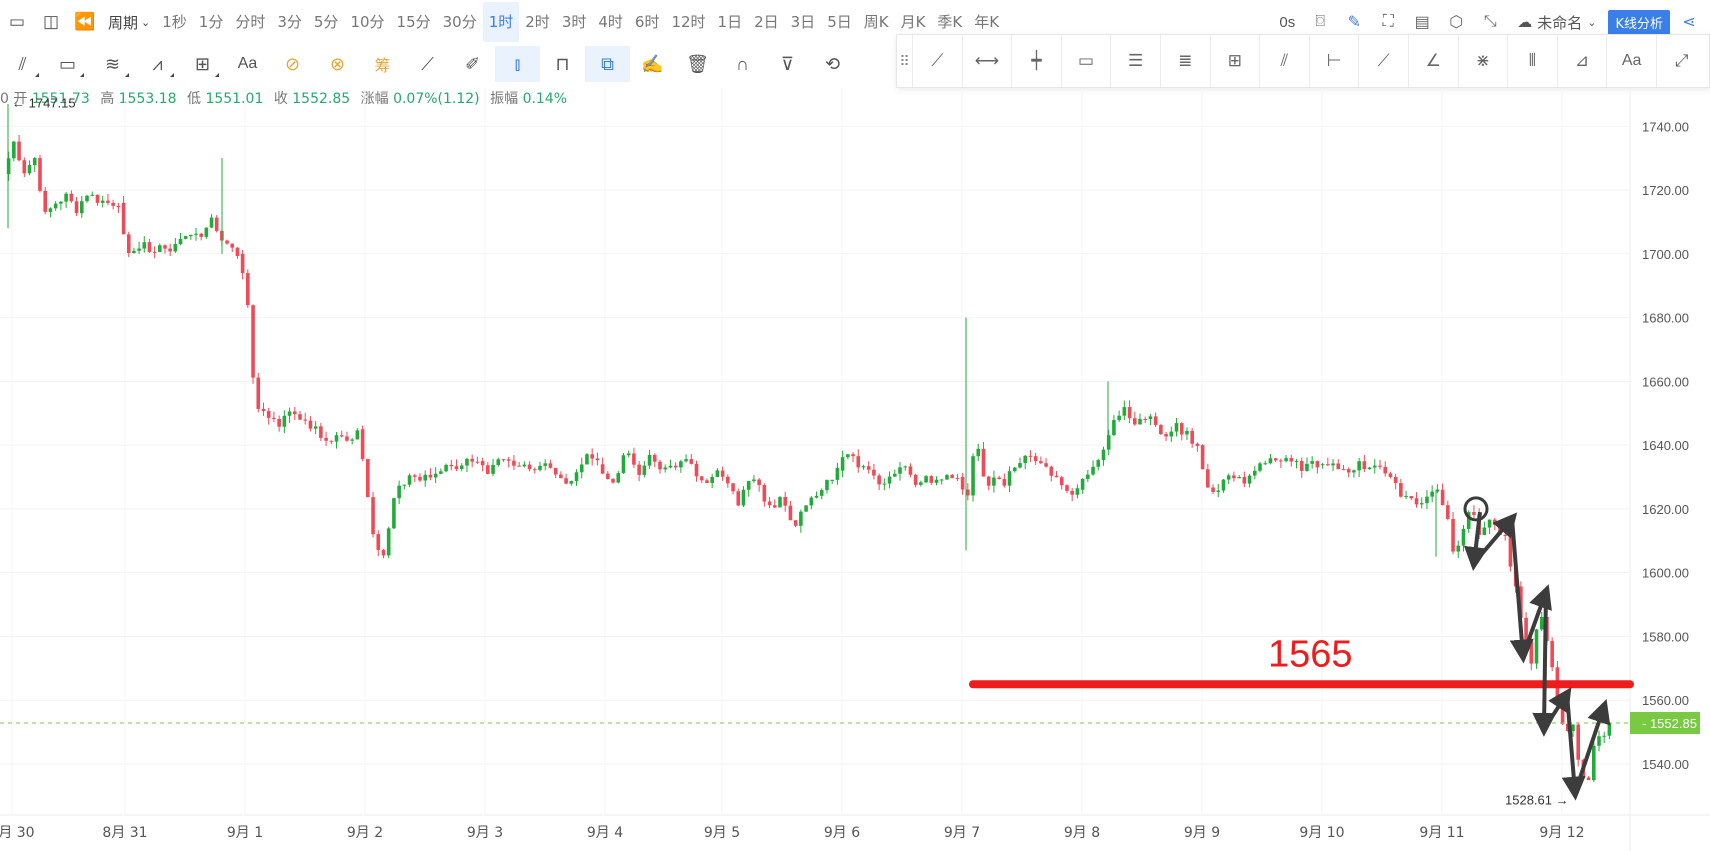 This screenshot has width=1710, height=851. Describe the element at coordinates (146, 22) in the screenshot. I see `chevron-down-icon: ⌄` at that location.